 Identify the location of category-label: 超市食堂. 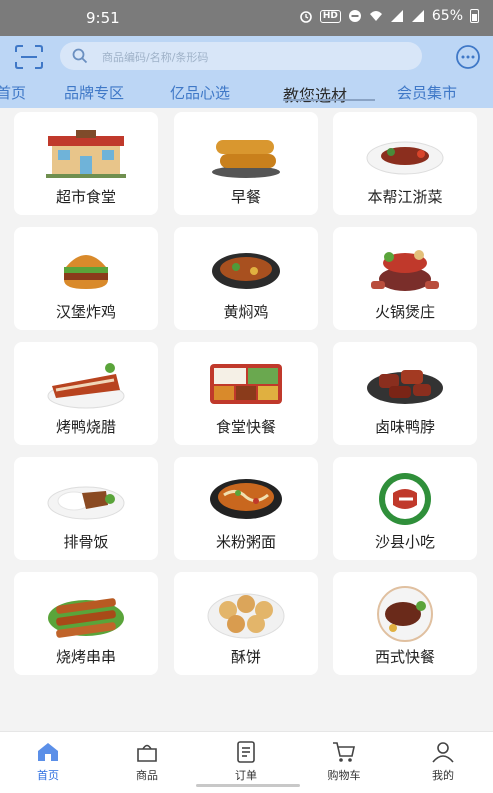
(85, 197).